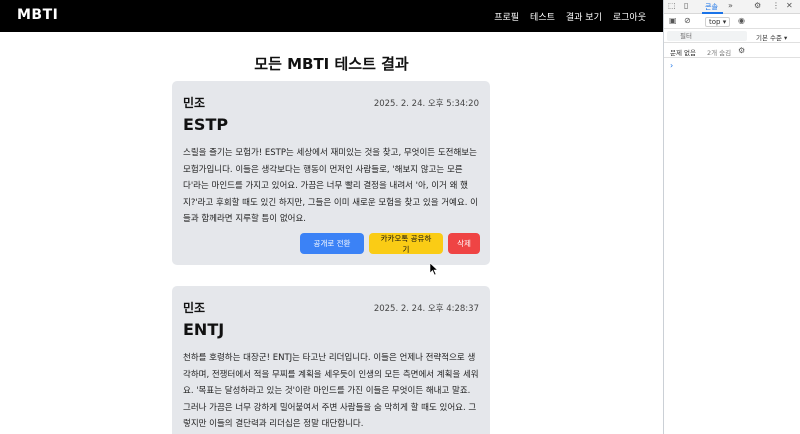 This screenshot has width=800, height=434. Describe the element at coordinates (718, 22) in the screenshot. I see `context-select: top ▾` at that location.